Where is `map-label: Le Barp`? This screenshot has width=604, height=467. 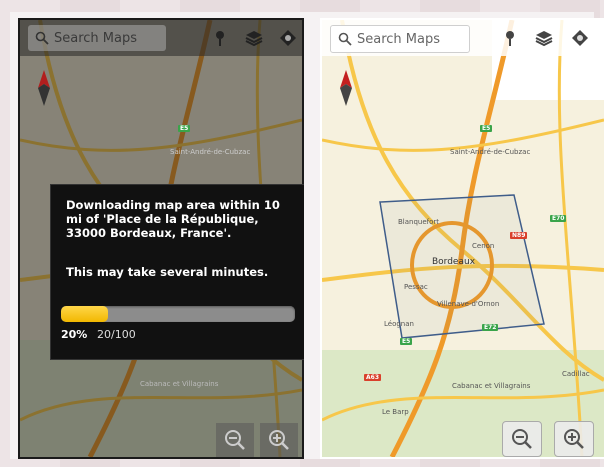
map-label: Le Barp is located at coordinates (395, 412).